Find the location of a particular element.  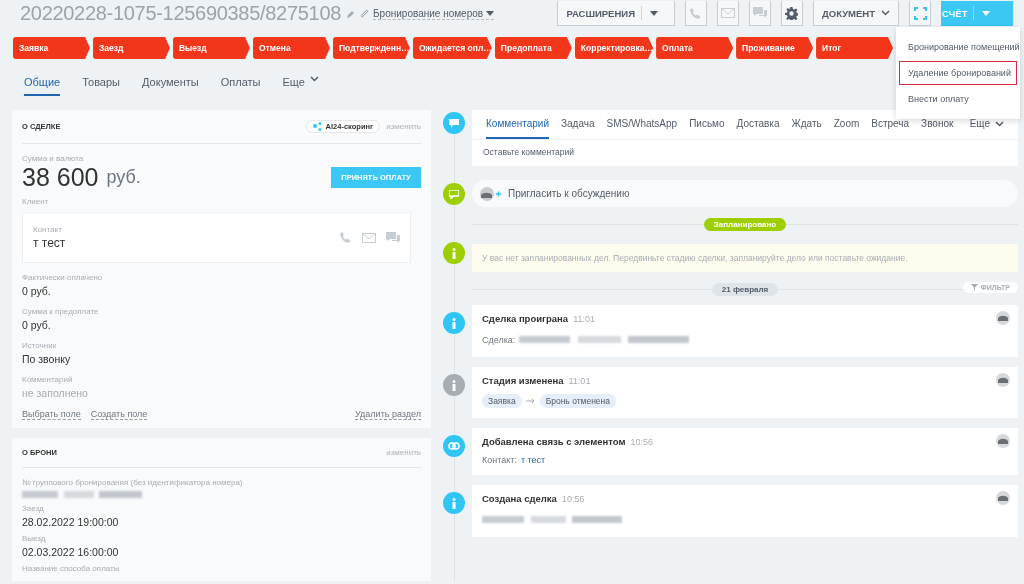

email-button is located at coordinates (728, 13).